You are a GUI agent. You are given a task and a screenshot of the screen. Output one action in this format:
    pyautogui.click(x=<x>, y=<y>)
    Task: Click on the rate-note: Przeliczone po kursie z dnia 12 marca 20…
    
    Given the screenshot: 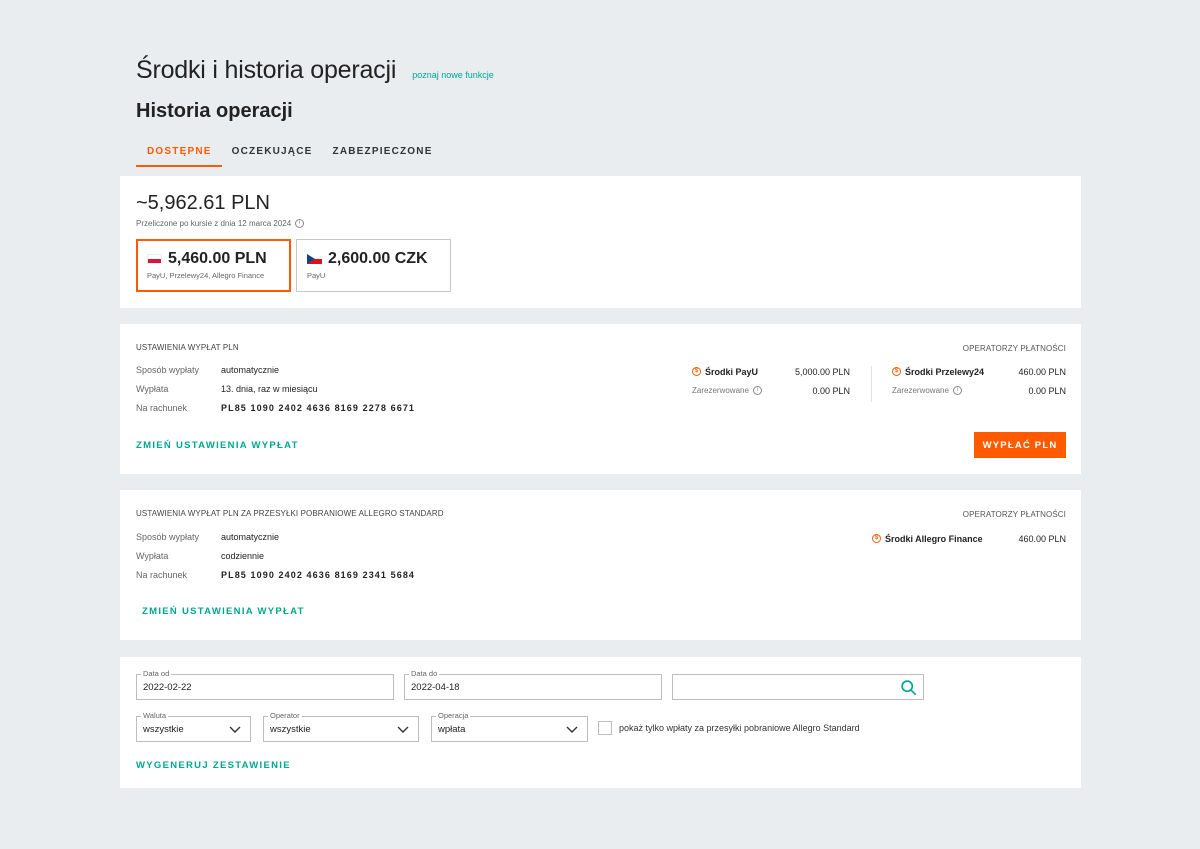 What is the action you would take?
    pyautogui.click(x=220, y=223)
    